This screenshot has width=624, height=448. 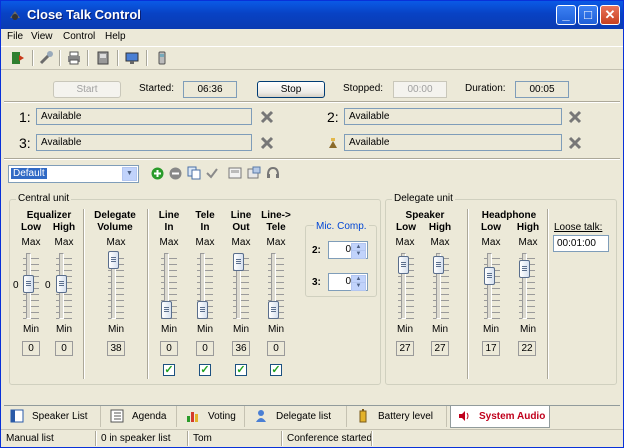 I want to click on tele-in-heading-line2: In, so click(x=205, y=227).